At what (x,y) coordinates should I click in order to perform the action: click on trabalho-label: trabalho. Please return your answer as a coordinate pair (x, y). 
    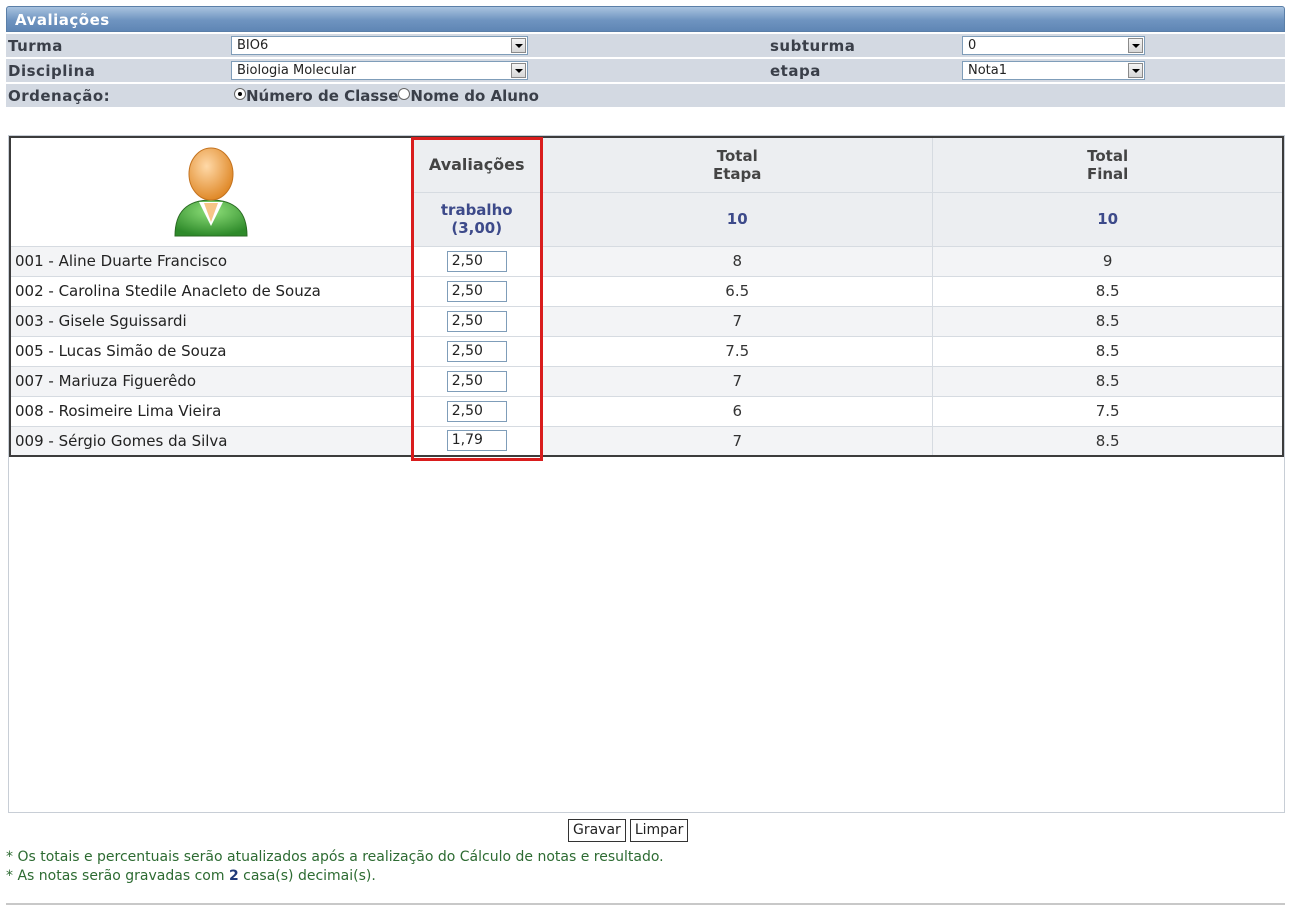
    Looking at the image, I should click on (476, 210).